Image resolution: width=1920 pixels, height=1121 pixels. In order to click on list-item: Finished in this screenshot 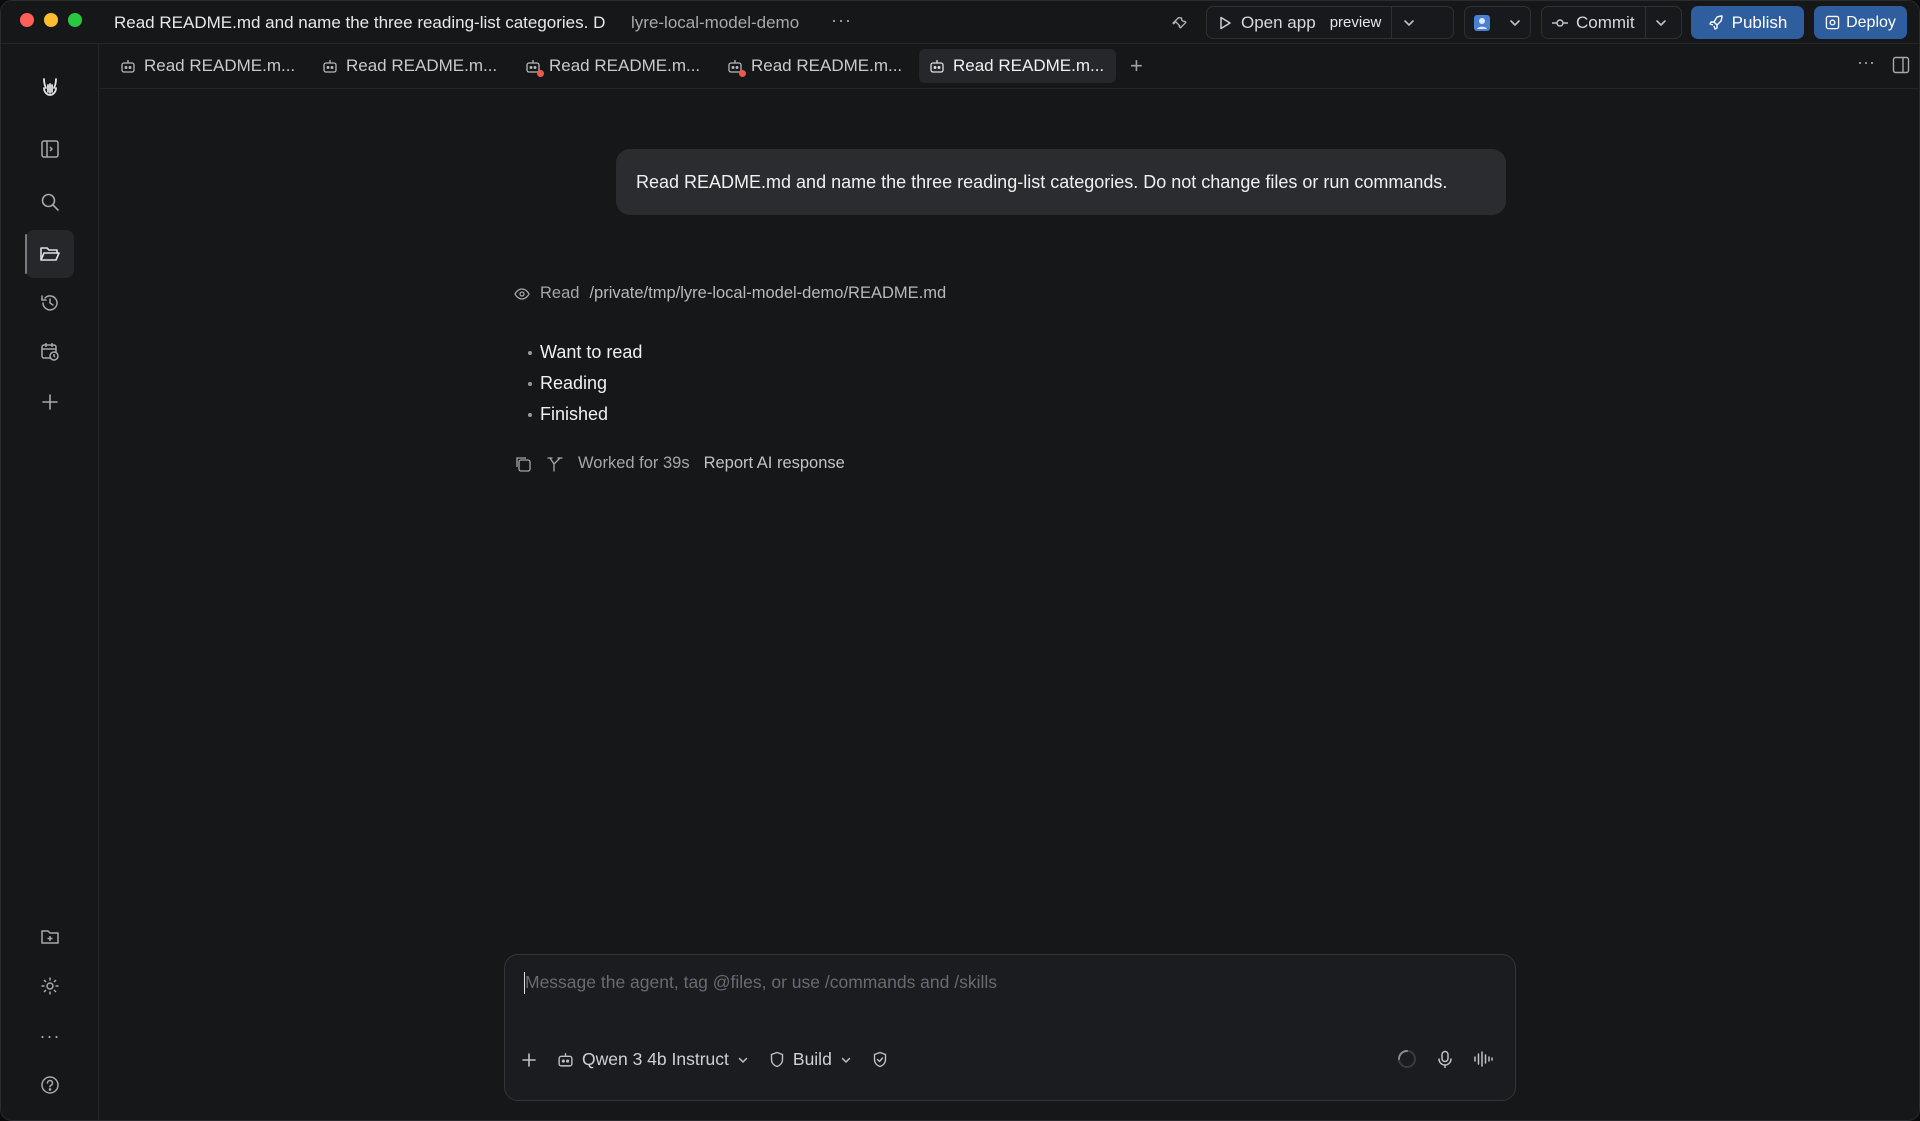, I will do `click(585, 414)`.